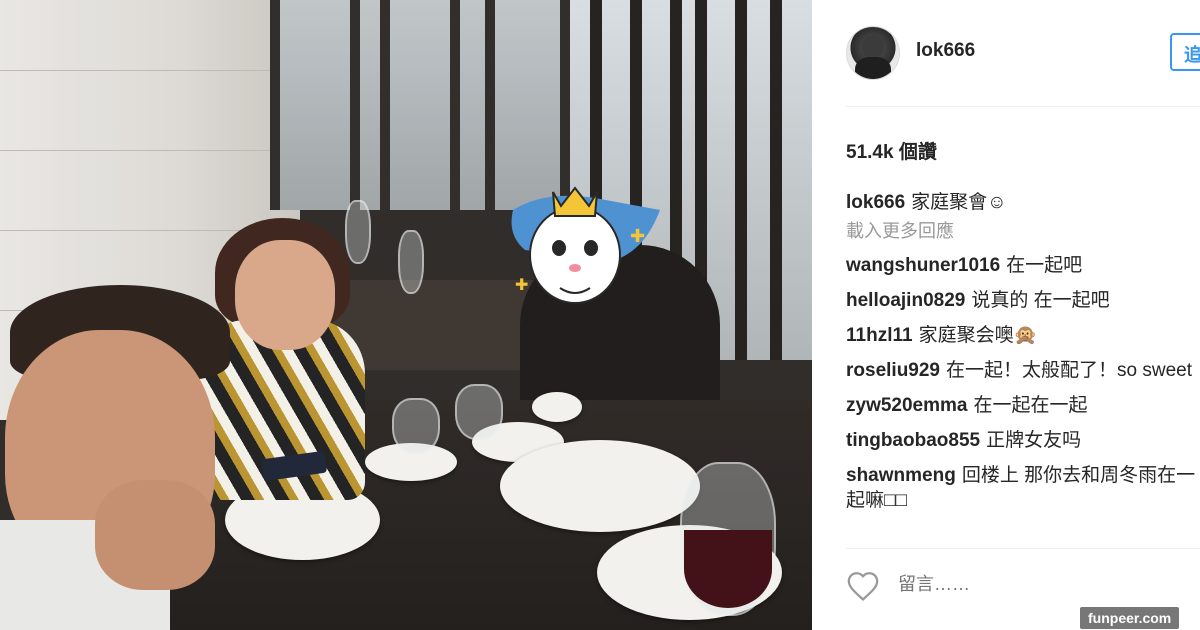 This screenshot has width=1200, height=630. I want to click on comment-username: wangshuner1016, so click(923, 265).